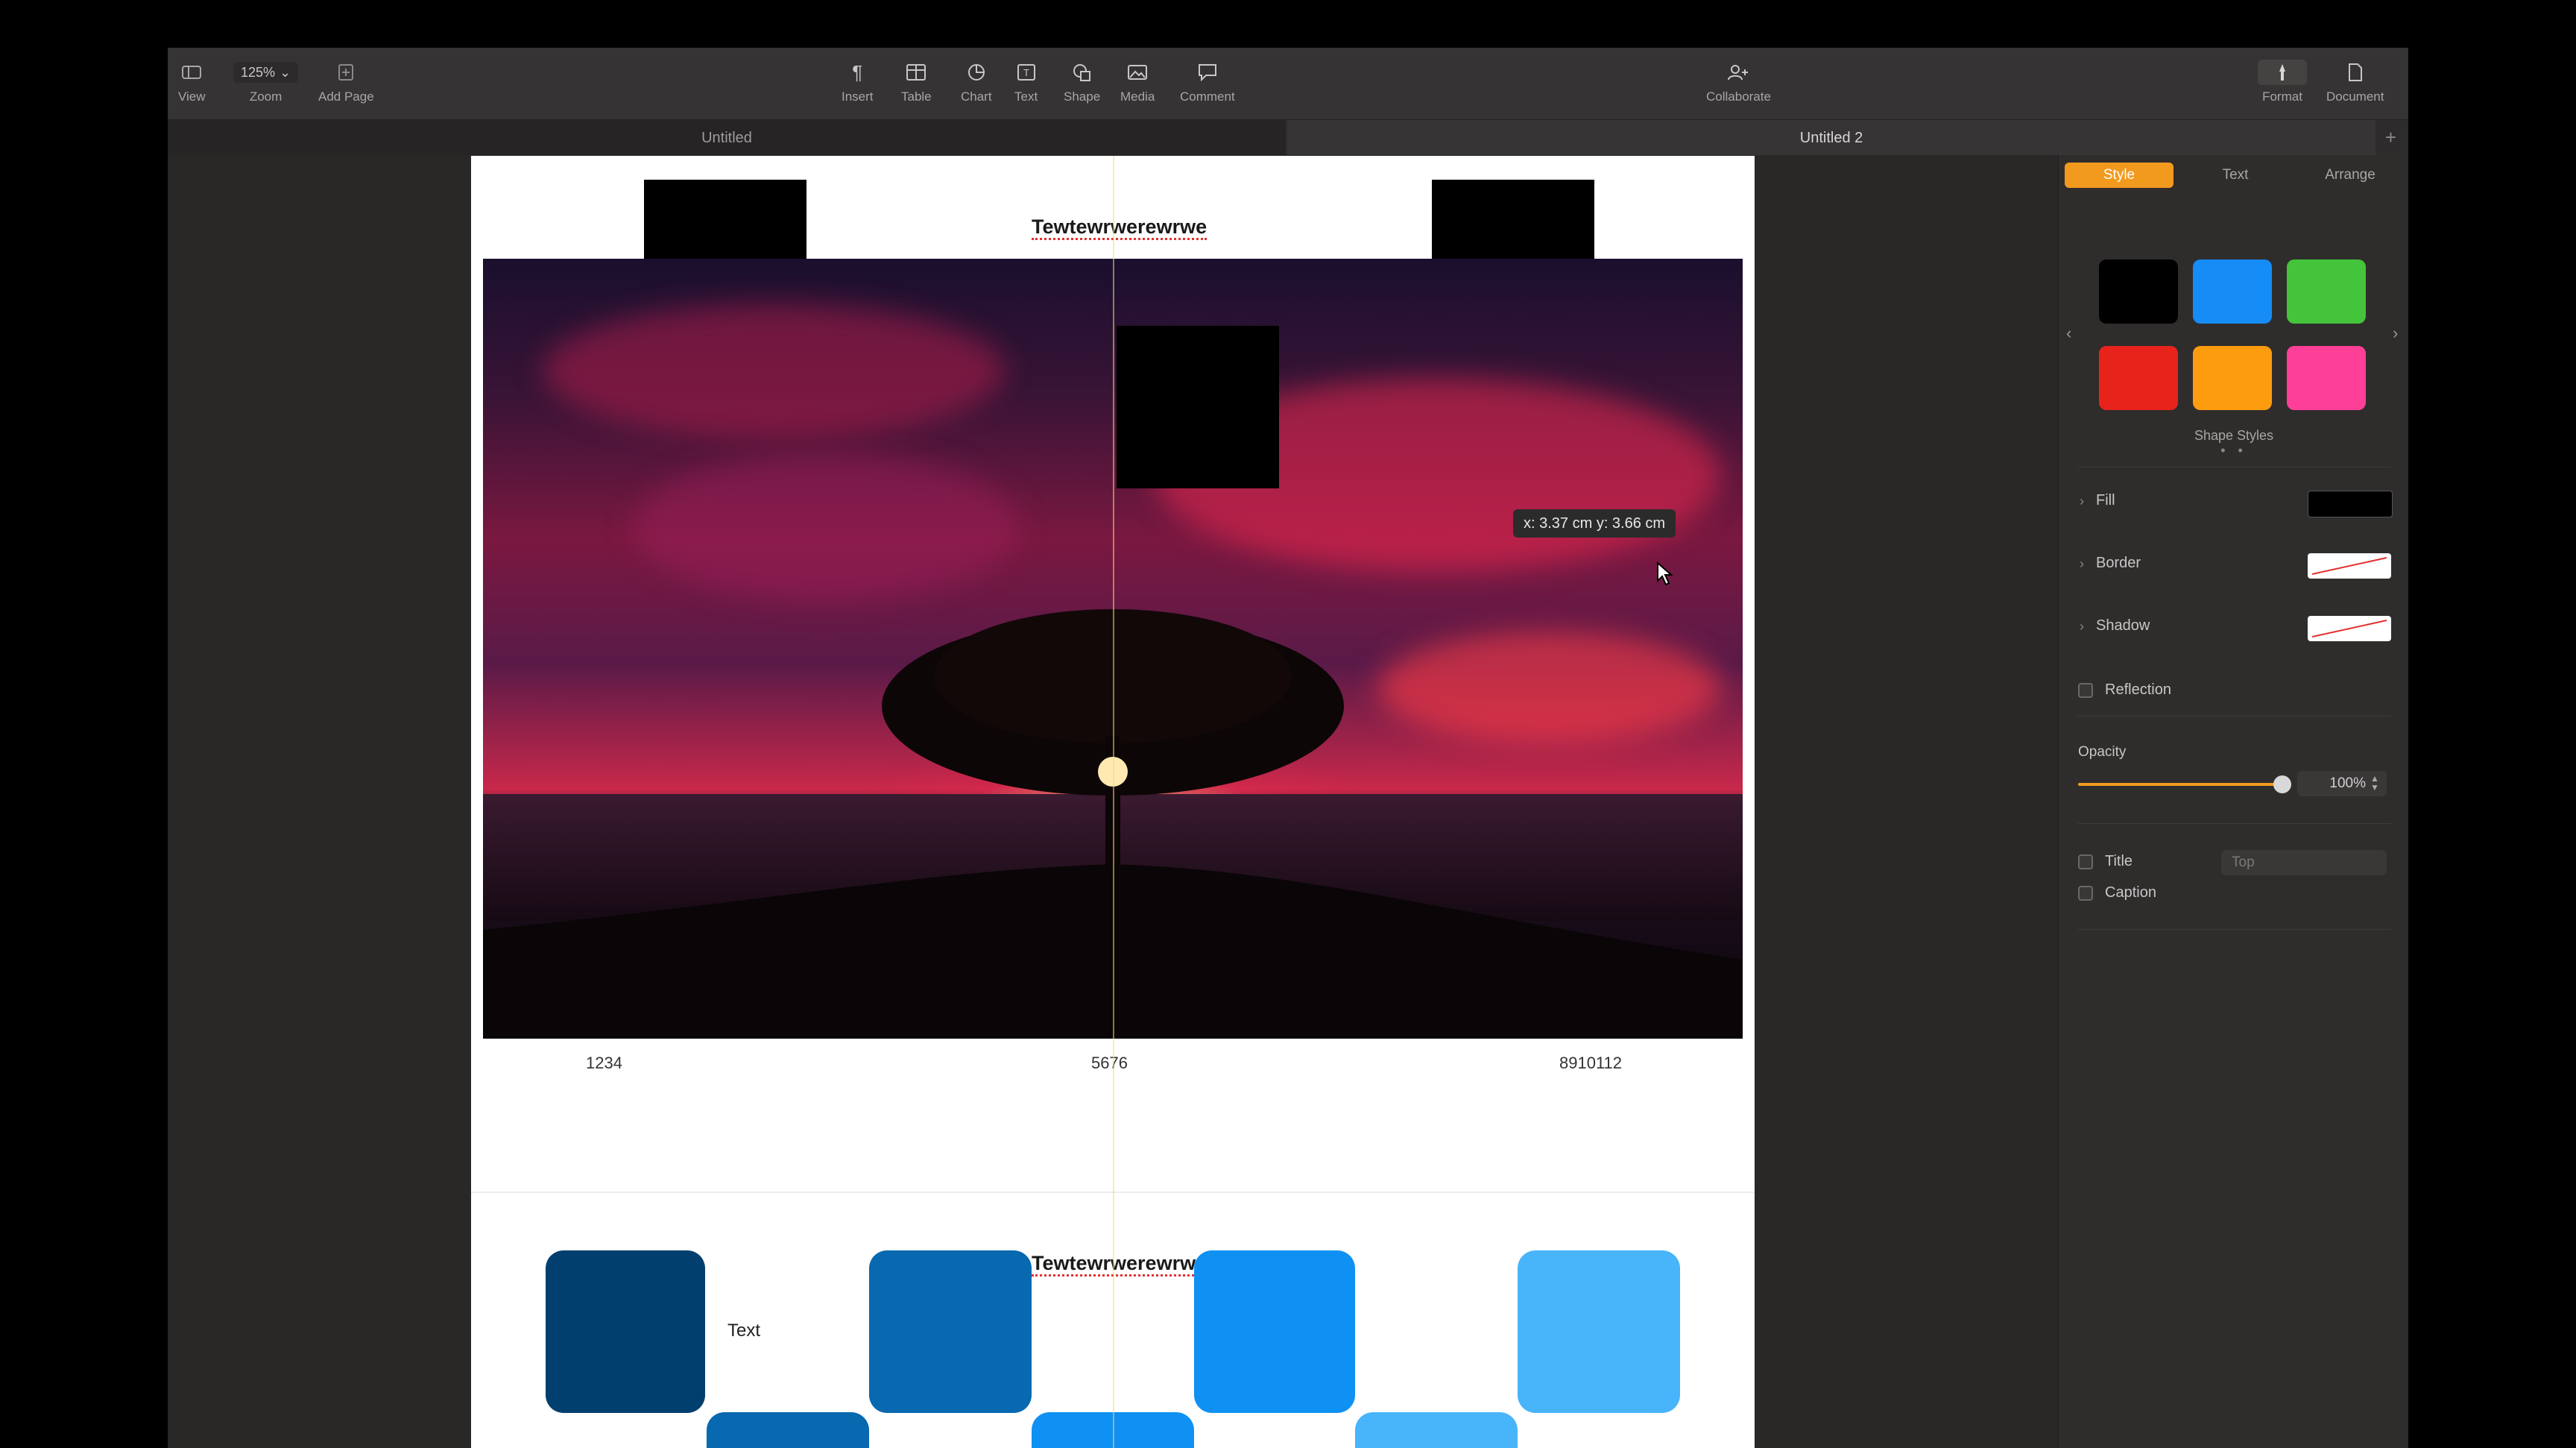  Describe the element at coordinates (346, 96) in the screenshot. I see `add-page-label: Add Page` at that location.